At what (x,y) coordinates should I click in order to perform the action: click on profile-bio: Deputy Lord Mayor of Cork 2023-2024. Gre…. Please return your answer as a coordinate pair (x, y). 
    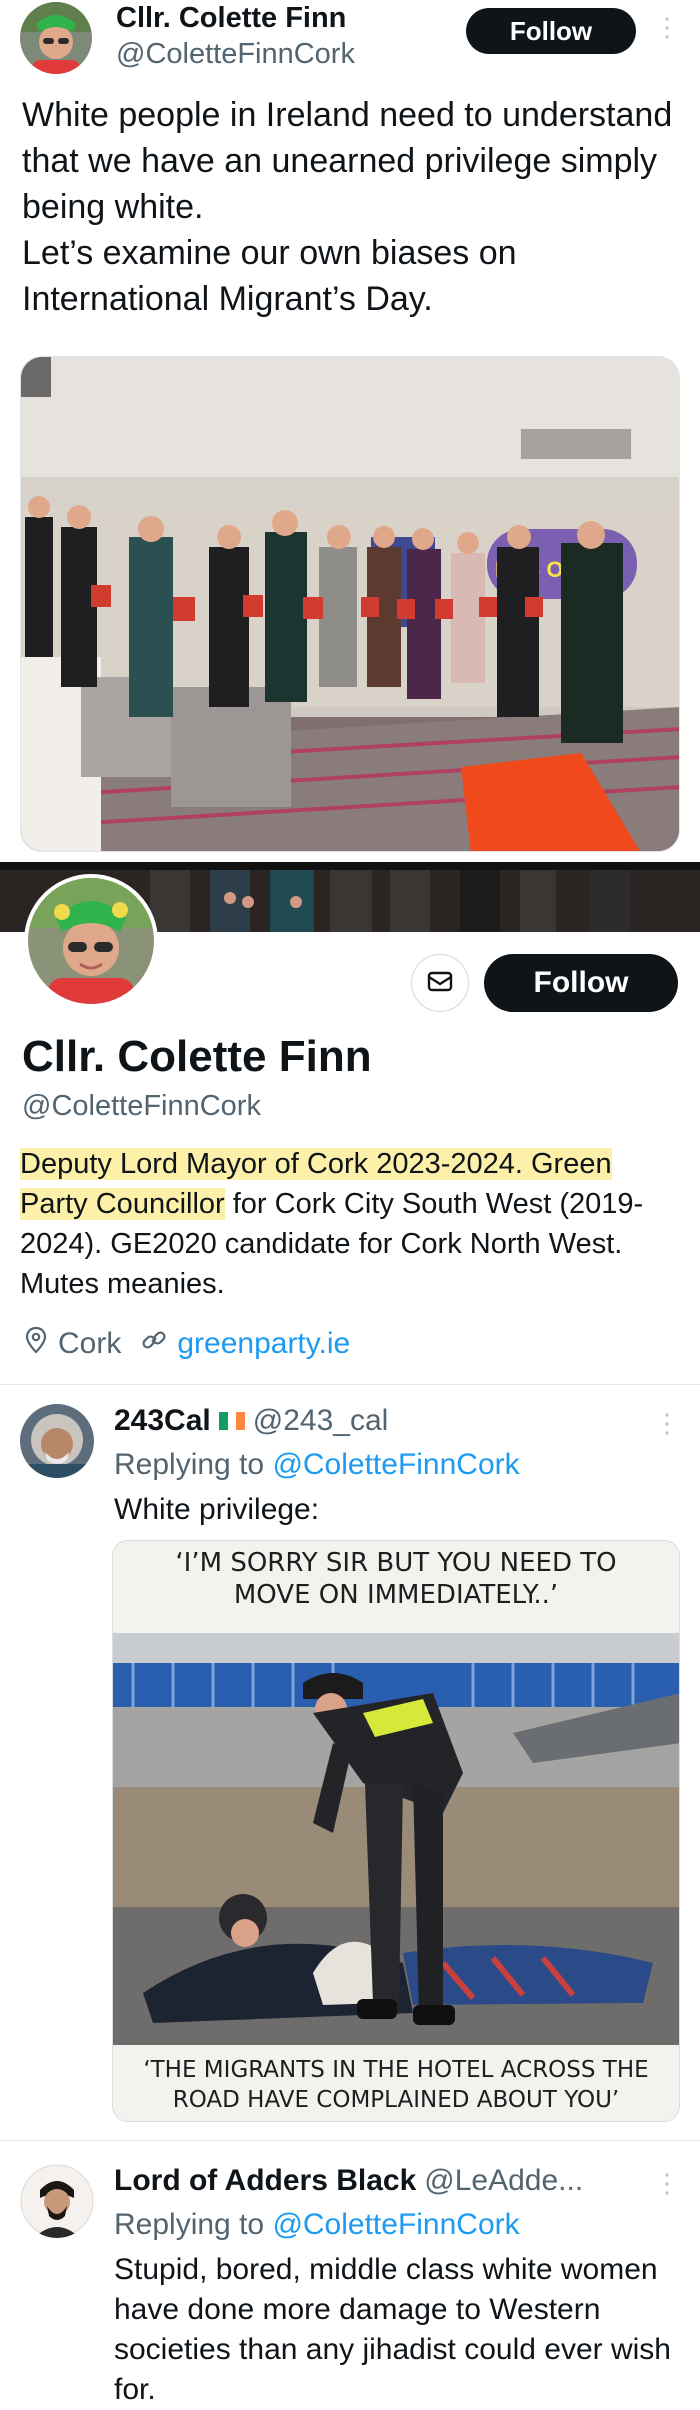
    Looking at the image, I should click on (352, 1224).